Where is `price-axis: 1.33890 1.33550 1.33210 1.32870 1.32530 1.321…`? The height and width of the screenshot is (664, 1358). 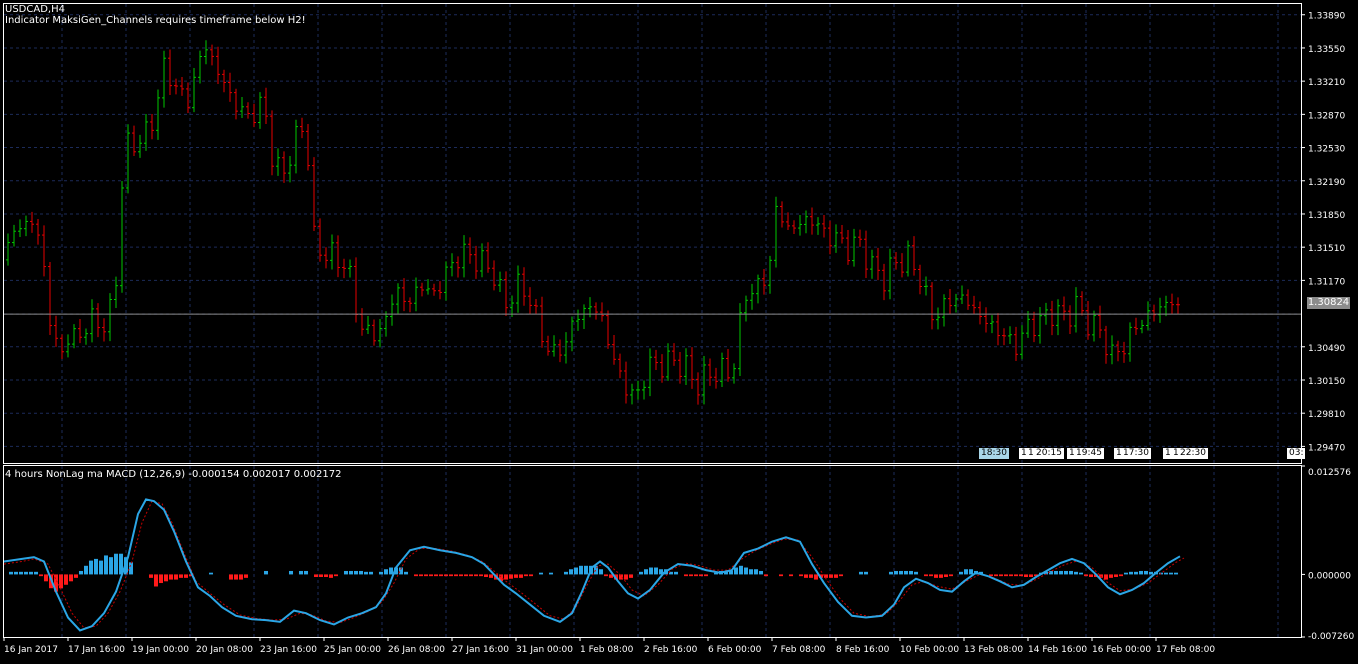
price-axis: 1.33890 1.33550 1.33210 1.32870 1.32530 1.321… is located at coordinates (1323, 232).